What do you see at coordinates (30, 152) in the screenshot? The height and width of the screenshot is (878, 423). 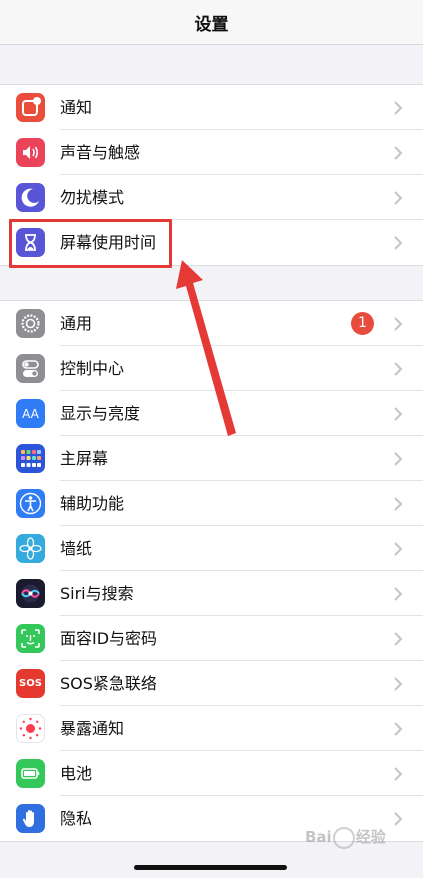 I see `sound-icon` at bounding box center [30, 152].